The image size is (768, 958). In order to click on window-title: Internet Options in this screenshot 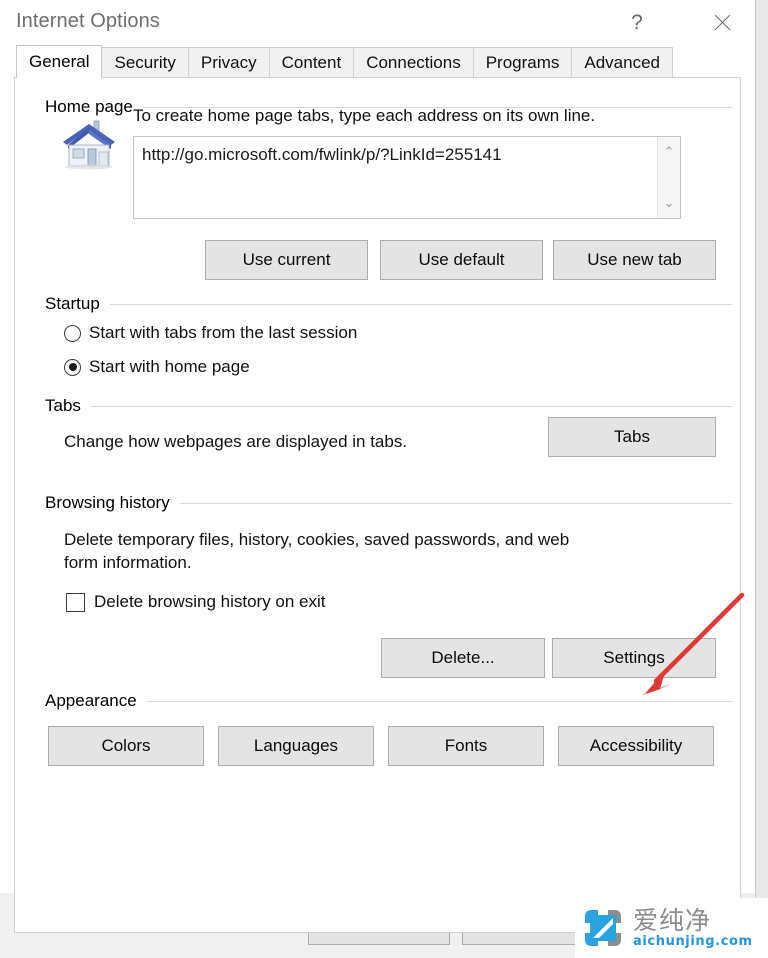, I will do `click(88, 21)`.